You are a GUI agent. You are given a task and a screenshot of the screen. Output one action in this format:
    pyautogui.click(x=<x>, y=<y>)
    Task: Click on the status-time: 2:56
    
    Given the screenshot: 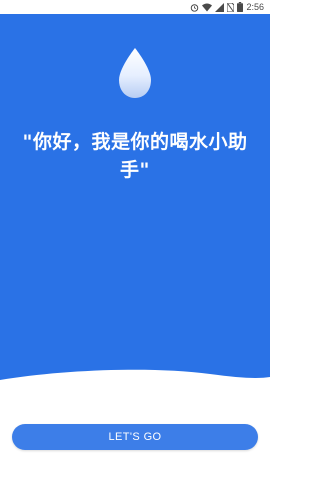 What is the action you would take?
    pyautogui.click(x=255, y=7)
    